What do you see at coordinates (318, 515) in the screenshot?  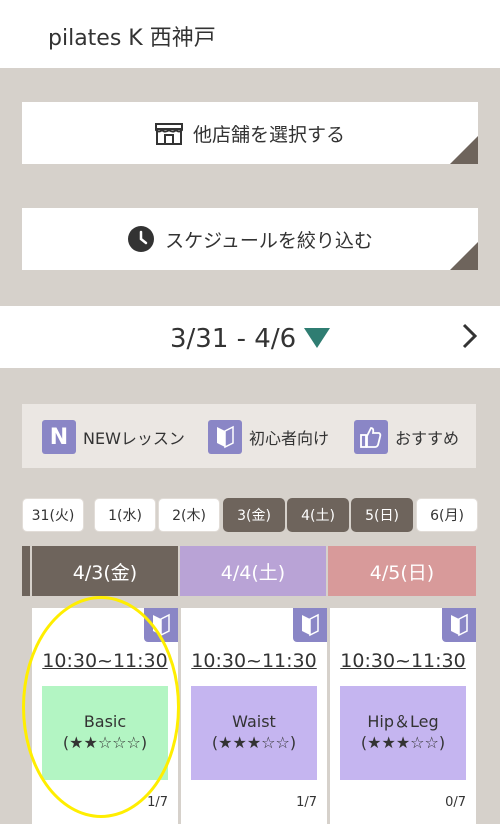 I see `day-button-active: 4(土)` at bounding box center [318, 515].